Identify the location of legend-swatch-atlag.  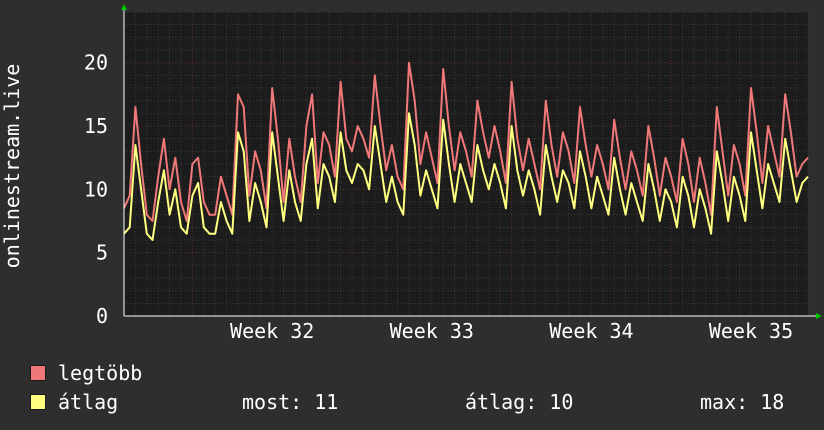
(38, 402).